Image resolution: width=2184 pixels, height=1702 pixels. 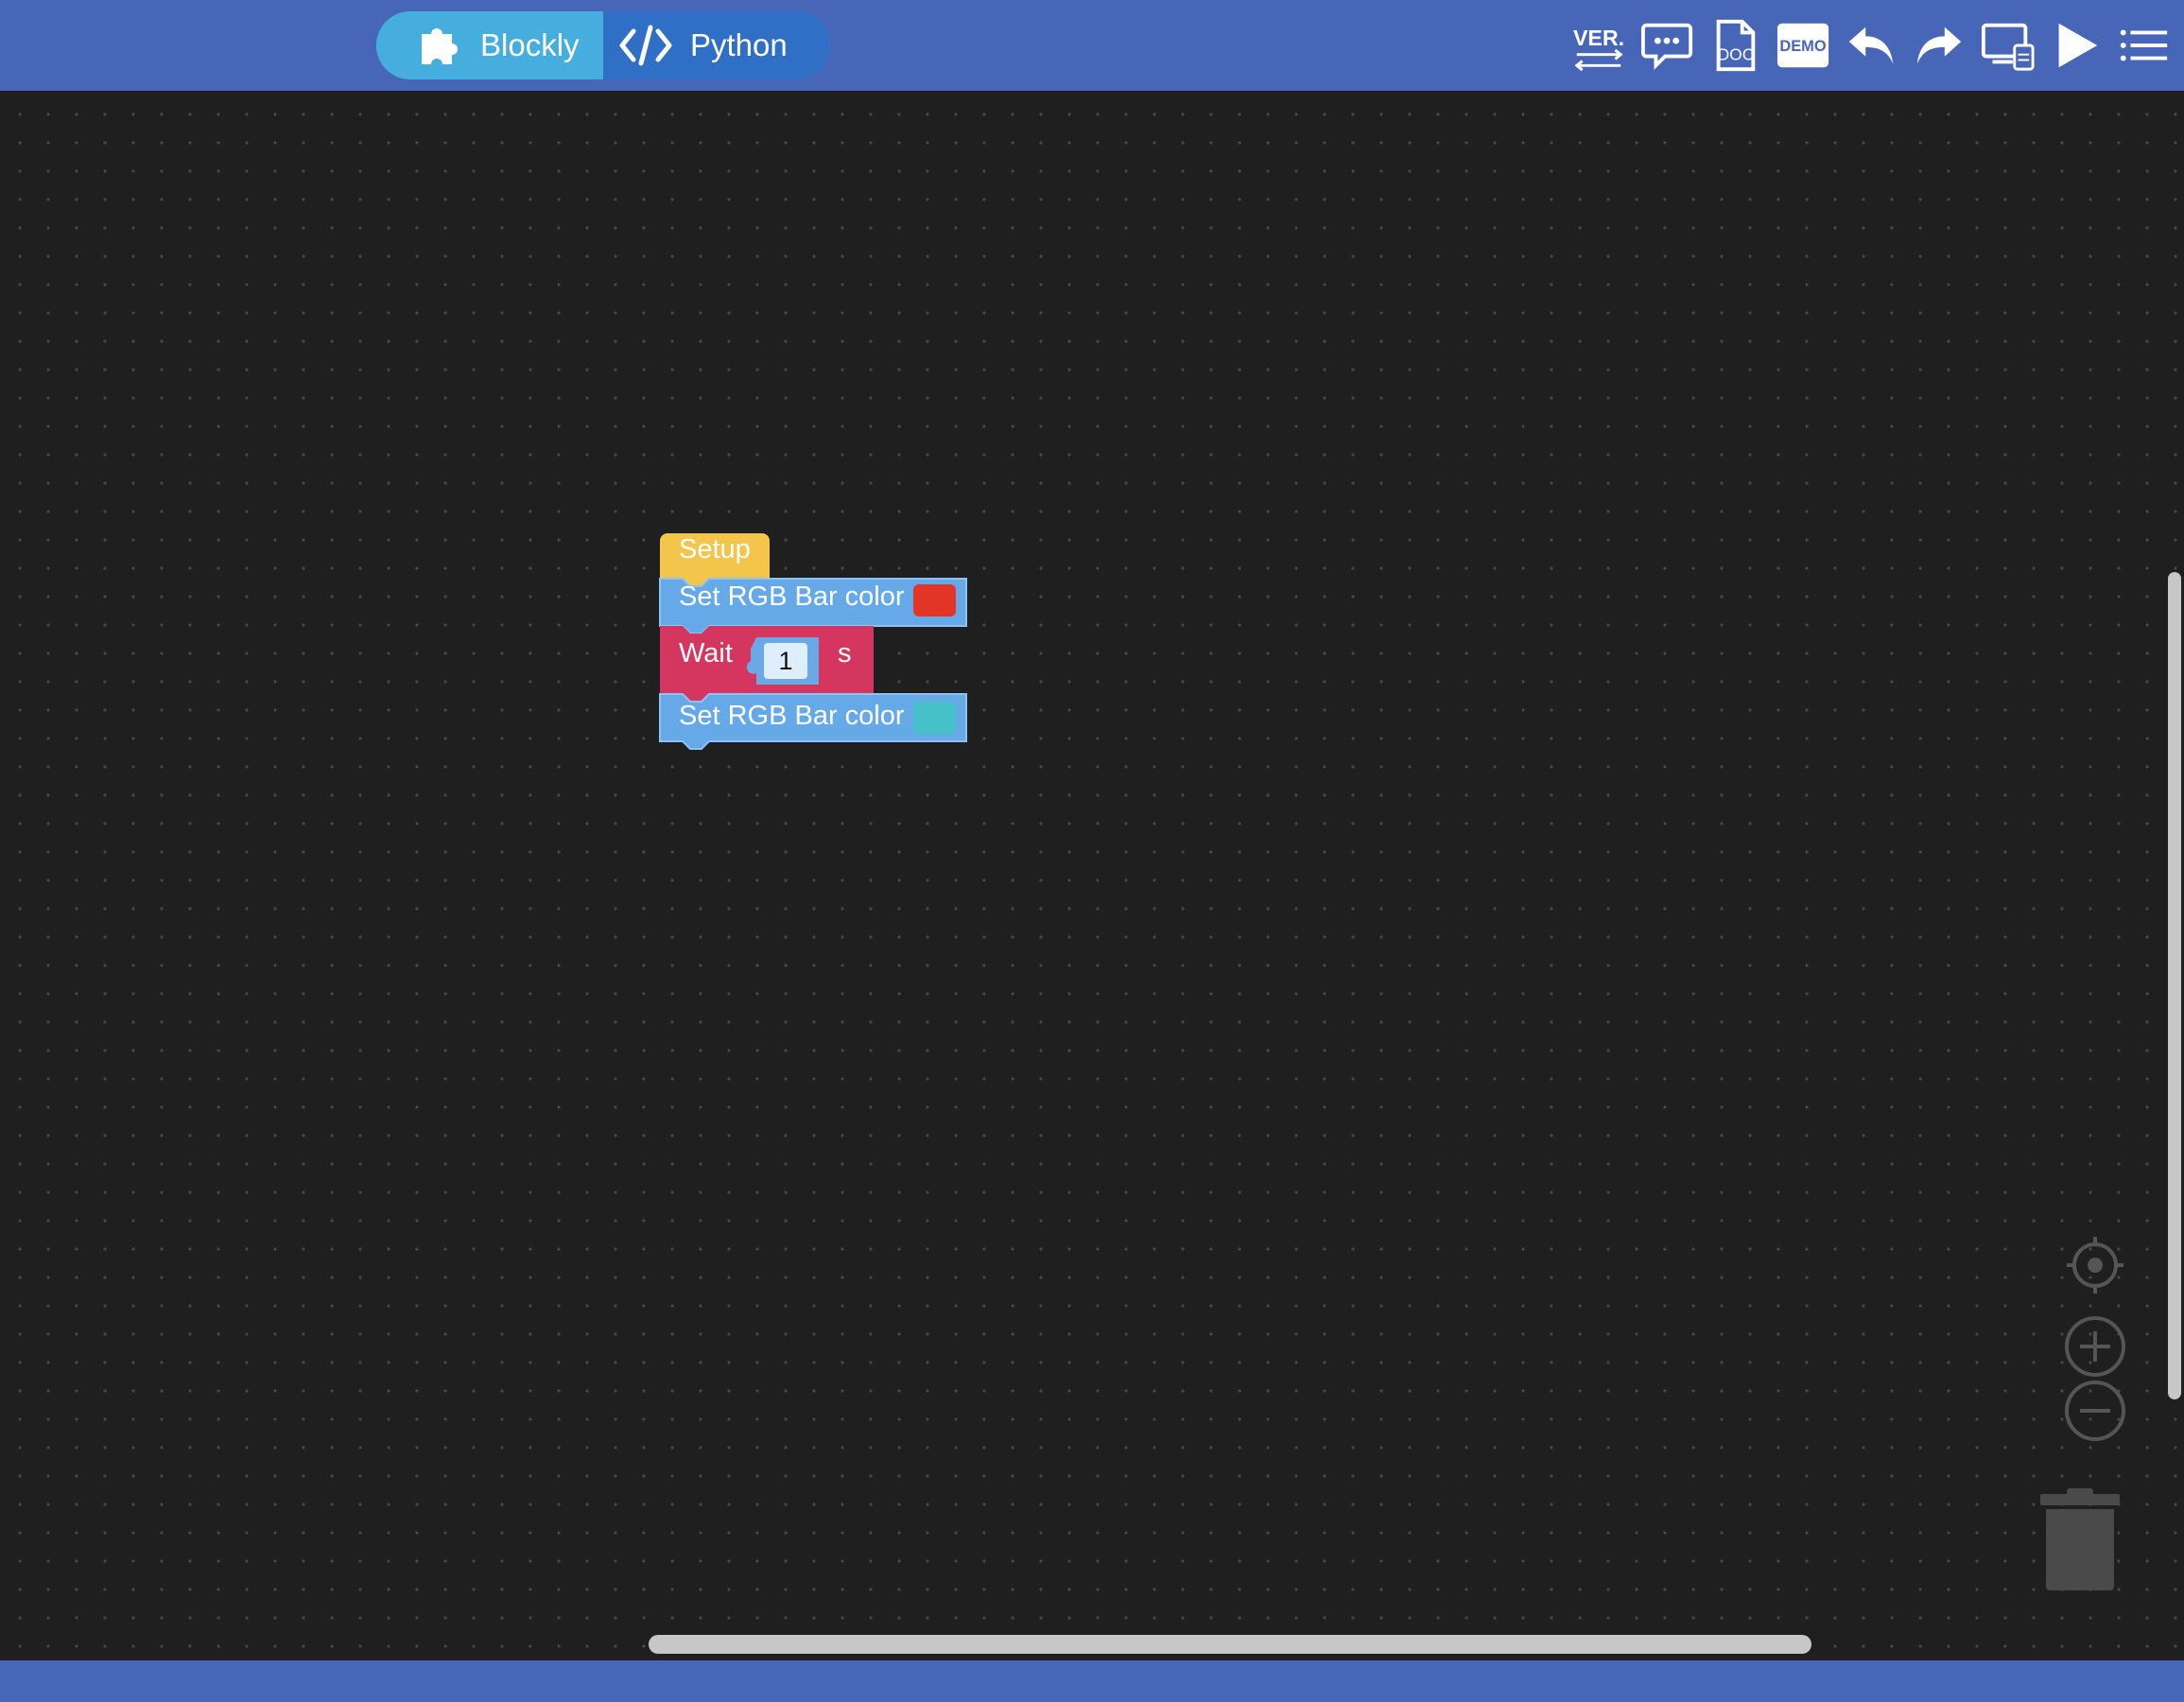 I want to click on run-button, so click(x=2075, y=46).